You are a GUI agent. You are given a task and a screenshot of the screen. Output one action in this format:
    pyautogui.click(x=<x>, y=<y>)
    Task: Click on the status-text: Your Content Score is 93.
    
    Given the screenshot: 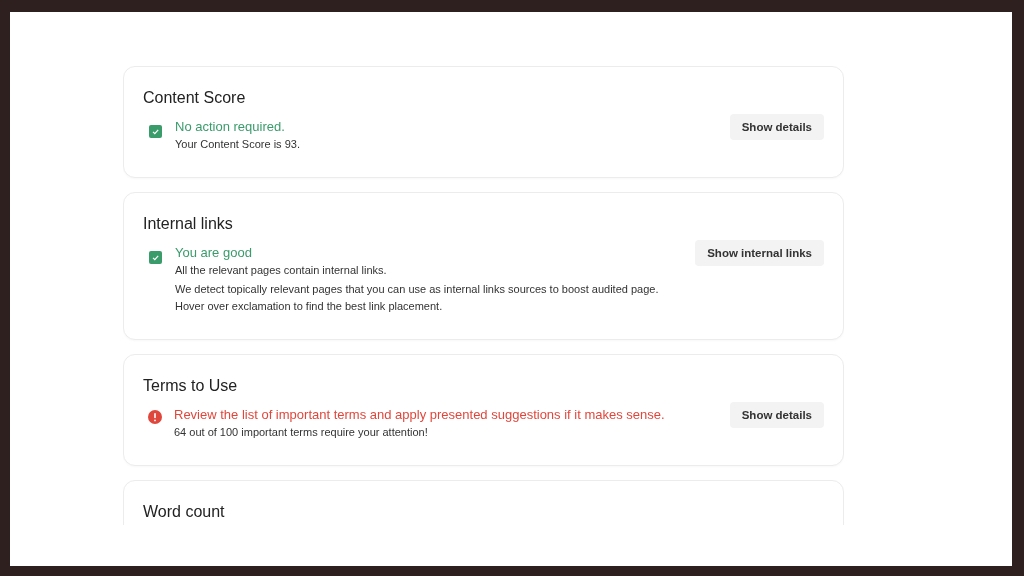 What is the action you would take?
    pyautogui.click(x=238, y=144)
    